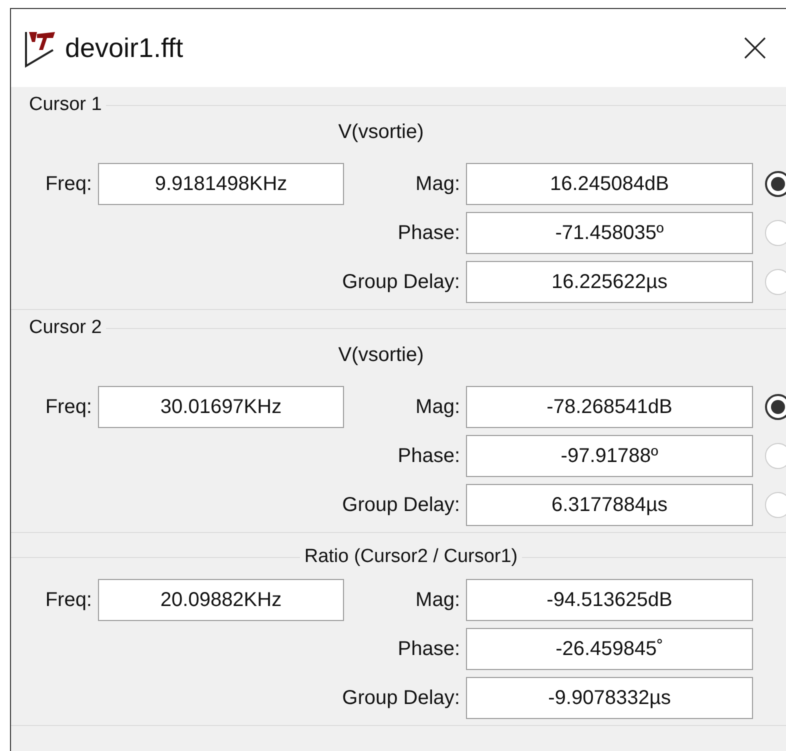 This screenshot has width=786, height=751. What do you see at coordinates (221, 184) in the screenshot?
I see `freq-field: 9.9181498KHz` at bounding box center [221, 184].